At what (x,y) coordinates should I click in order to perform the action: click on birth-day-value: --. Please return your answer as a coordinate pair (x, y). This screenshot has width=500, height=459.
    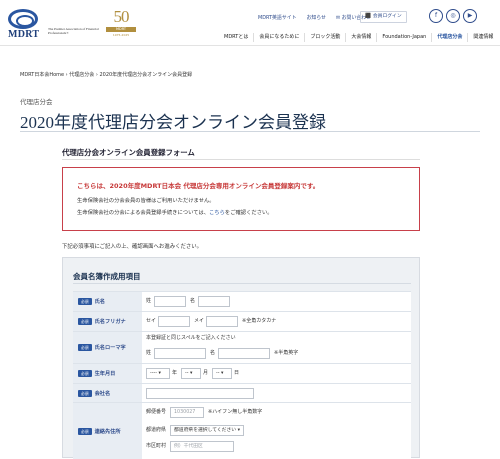
    Looking at the image, I should click on (218, 373).